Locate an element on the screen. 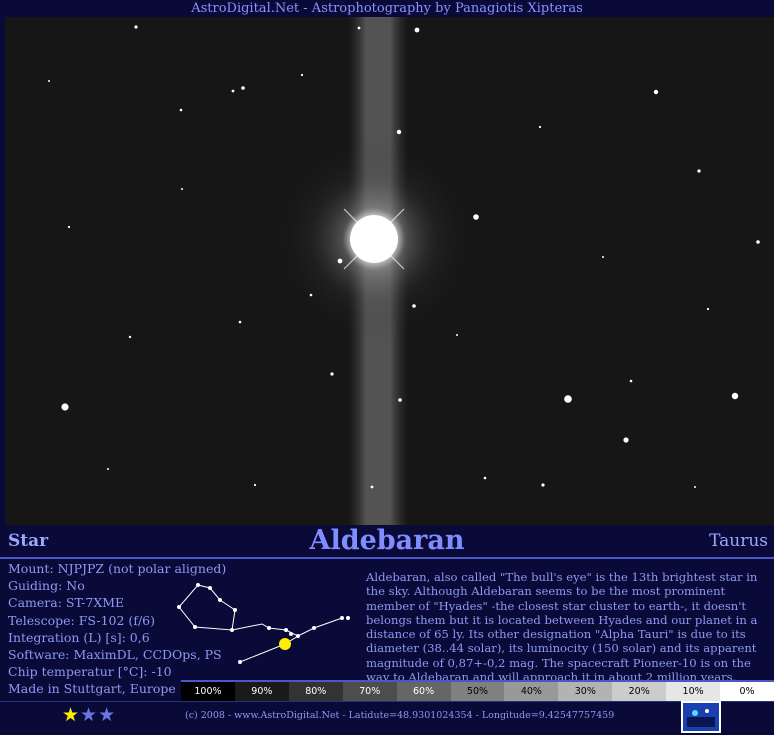 This screenshot has height=735, width=774. title-bar: Aldebaran Star Taurus is located at coordinates (387, 542).